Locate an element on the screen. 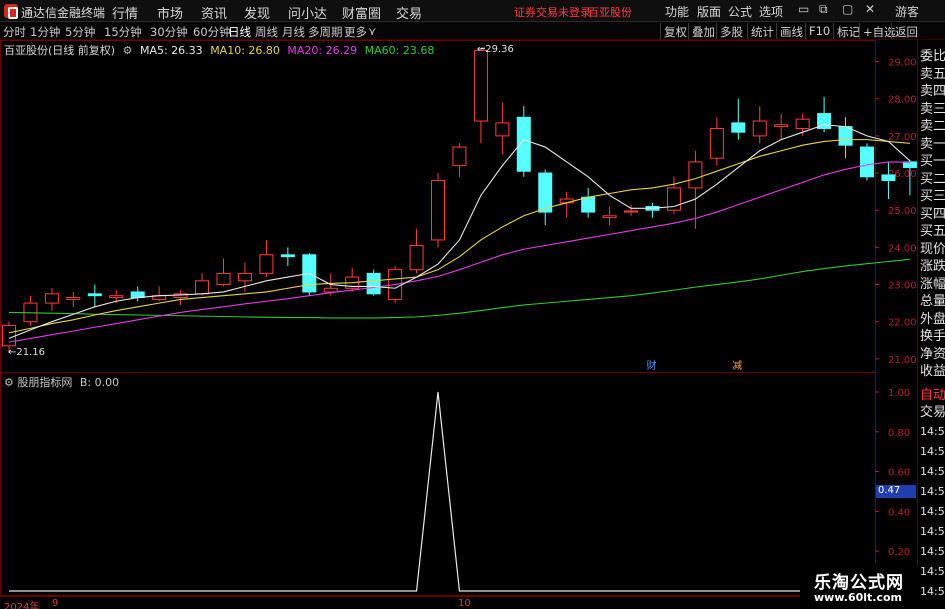 This screenshot has width=945, height=609. indicator-name: 股朋指标网 is located at coordinates (45, 382).